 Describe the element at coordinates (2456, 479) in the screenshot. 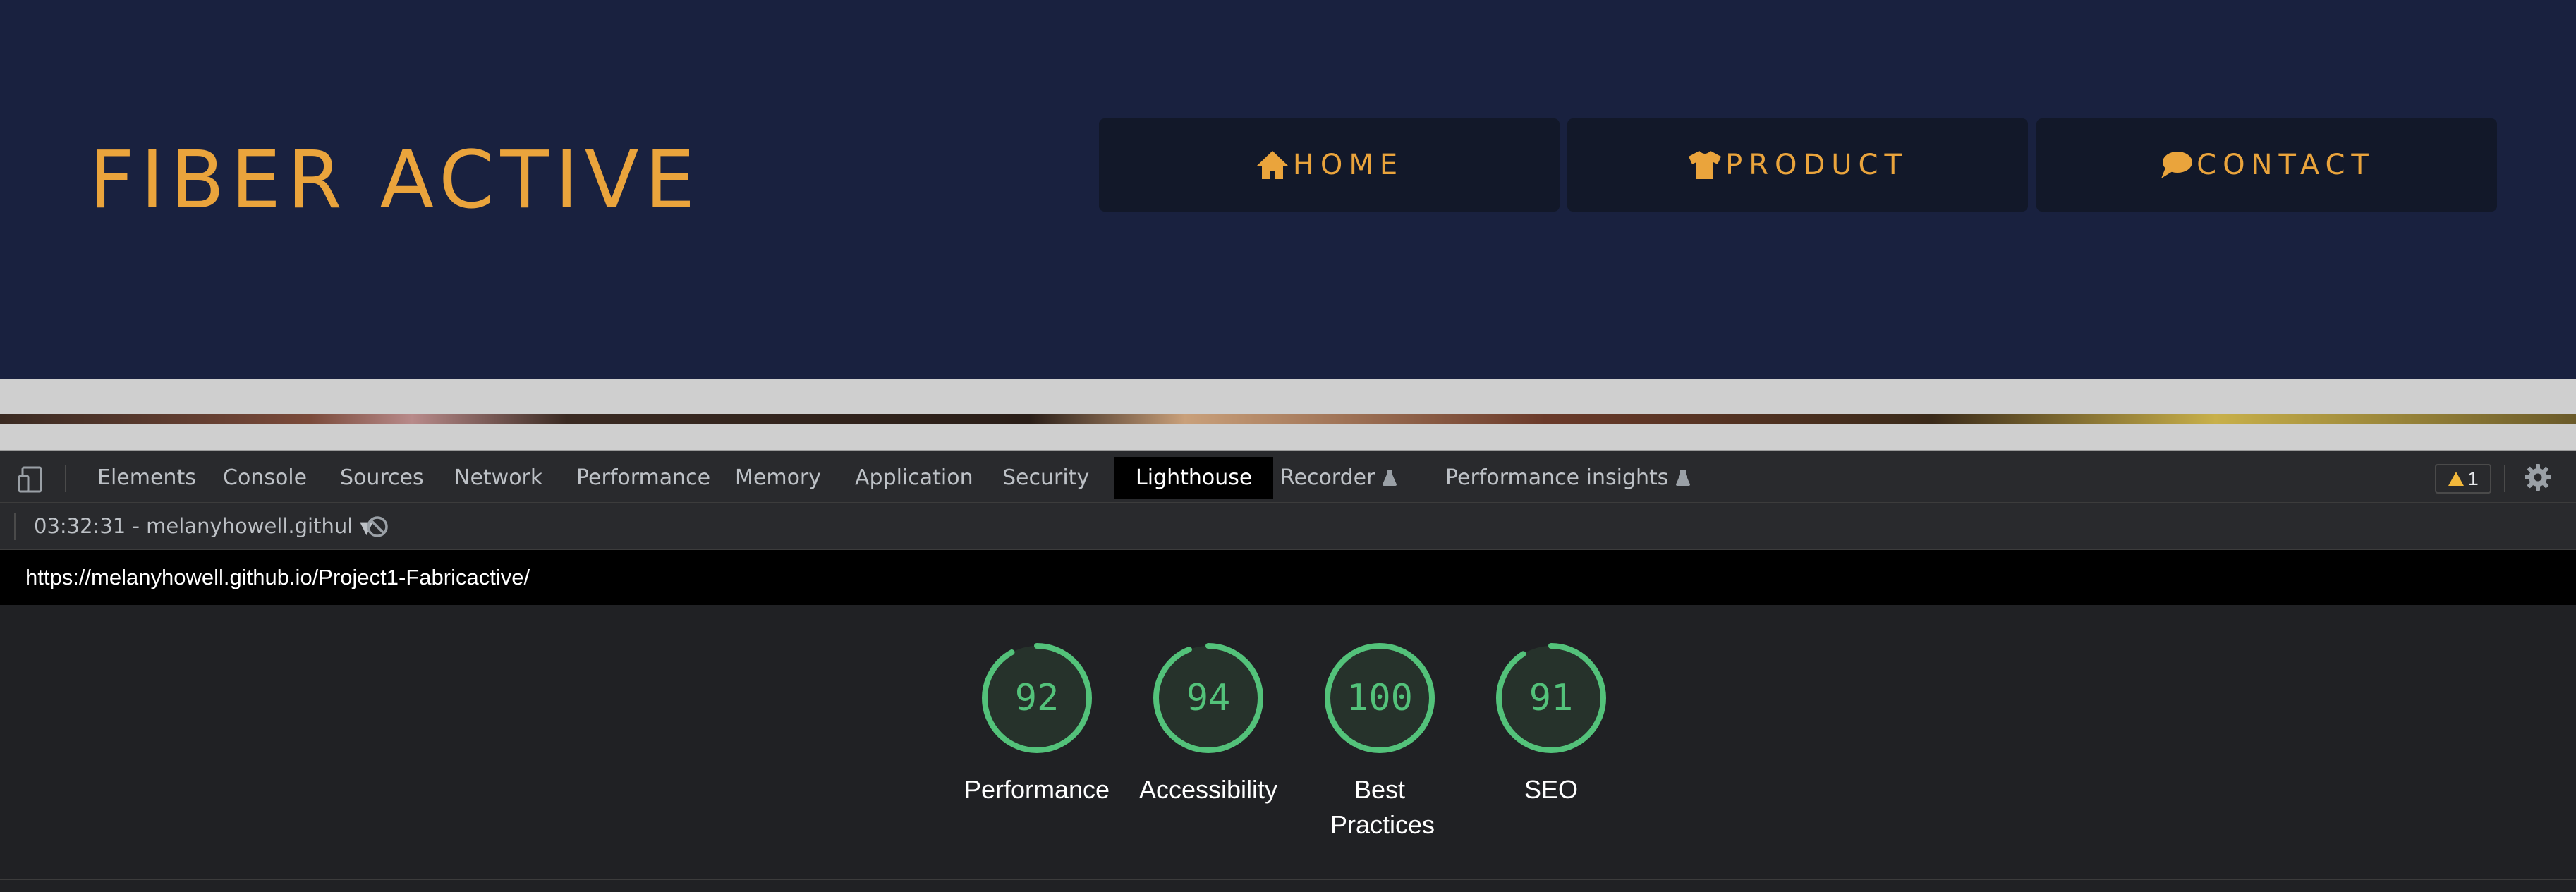

I see `warning-icon` at that location.